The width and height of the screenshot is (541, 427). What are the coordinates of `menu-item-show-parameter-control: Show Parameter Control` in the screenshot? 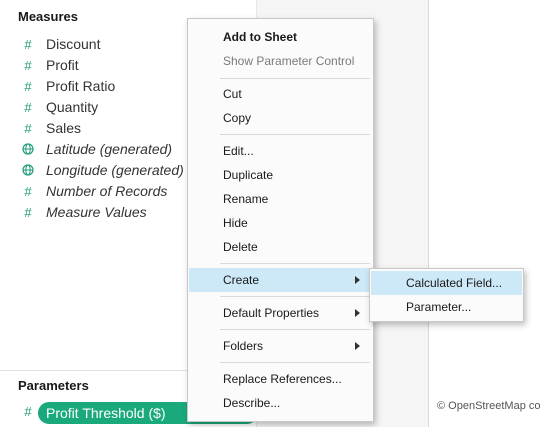 It's located at (280, 61).